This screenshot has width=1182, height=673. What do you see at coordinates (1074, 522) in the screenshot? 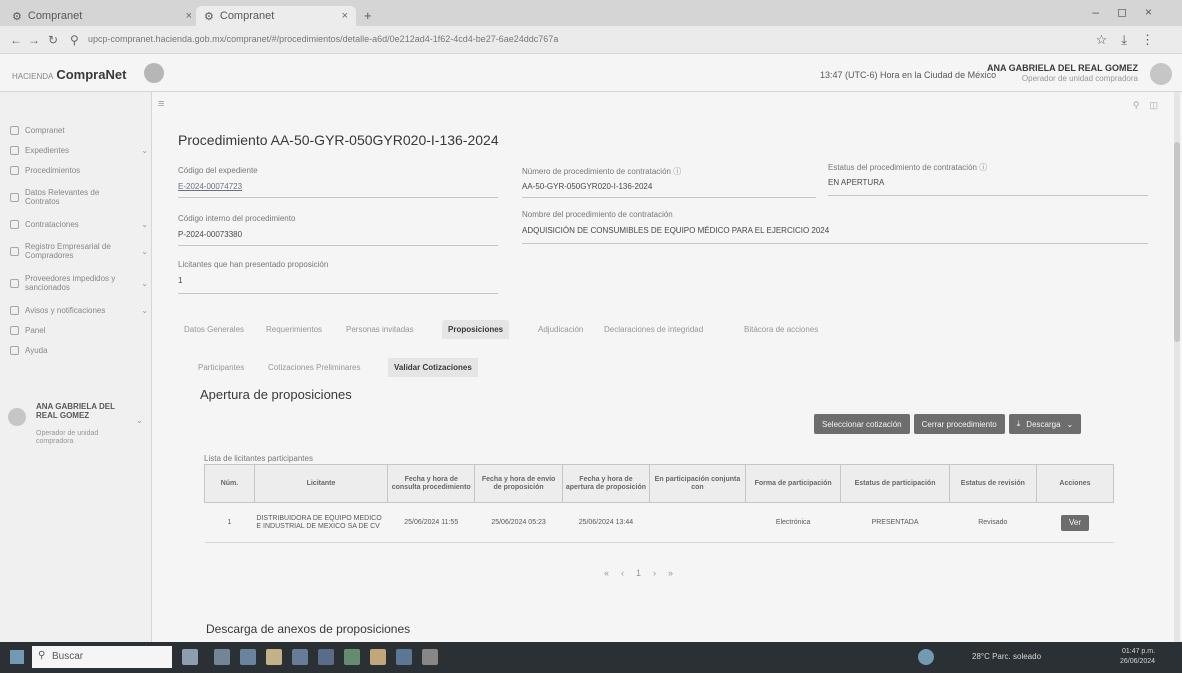
I see `ver-button: Ver` at bounding box center [1074, 522].